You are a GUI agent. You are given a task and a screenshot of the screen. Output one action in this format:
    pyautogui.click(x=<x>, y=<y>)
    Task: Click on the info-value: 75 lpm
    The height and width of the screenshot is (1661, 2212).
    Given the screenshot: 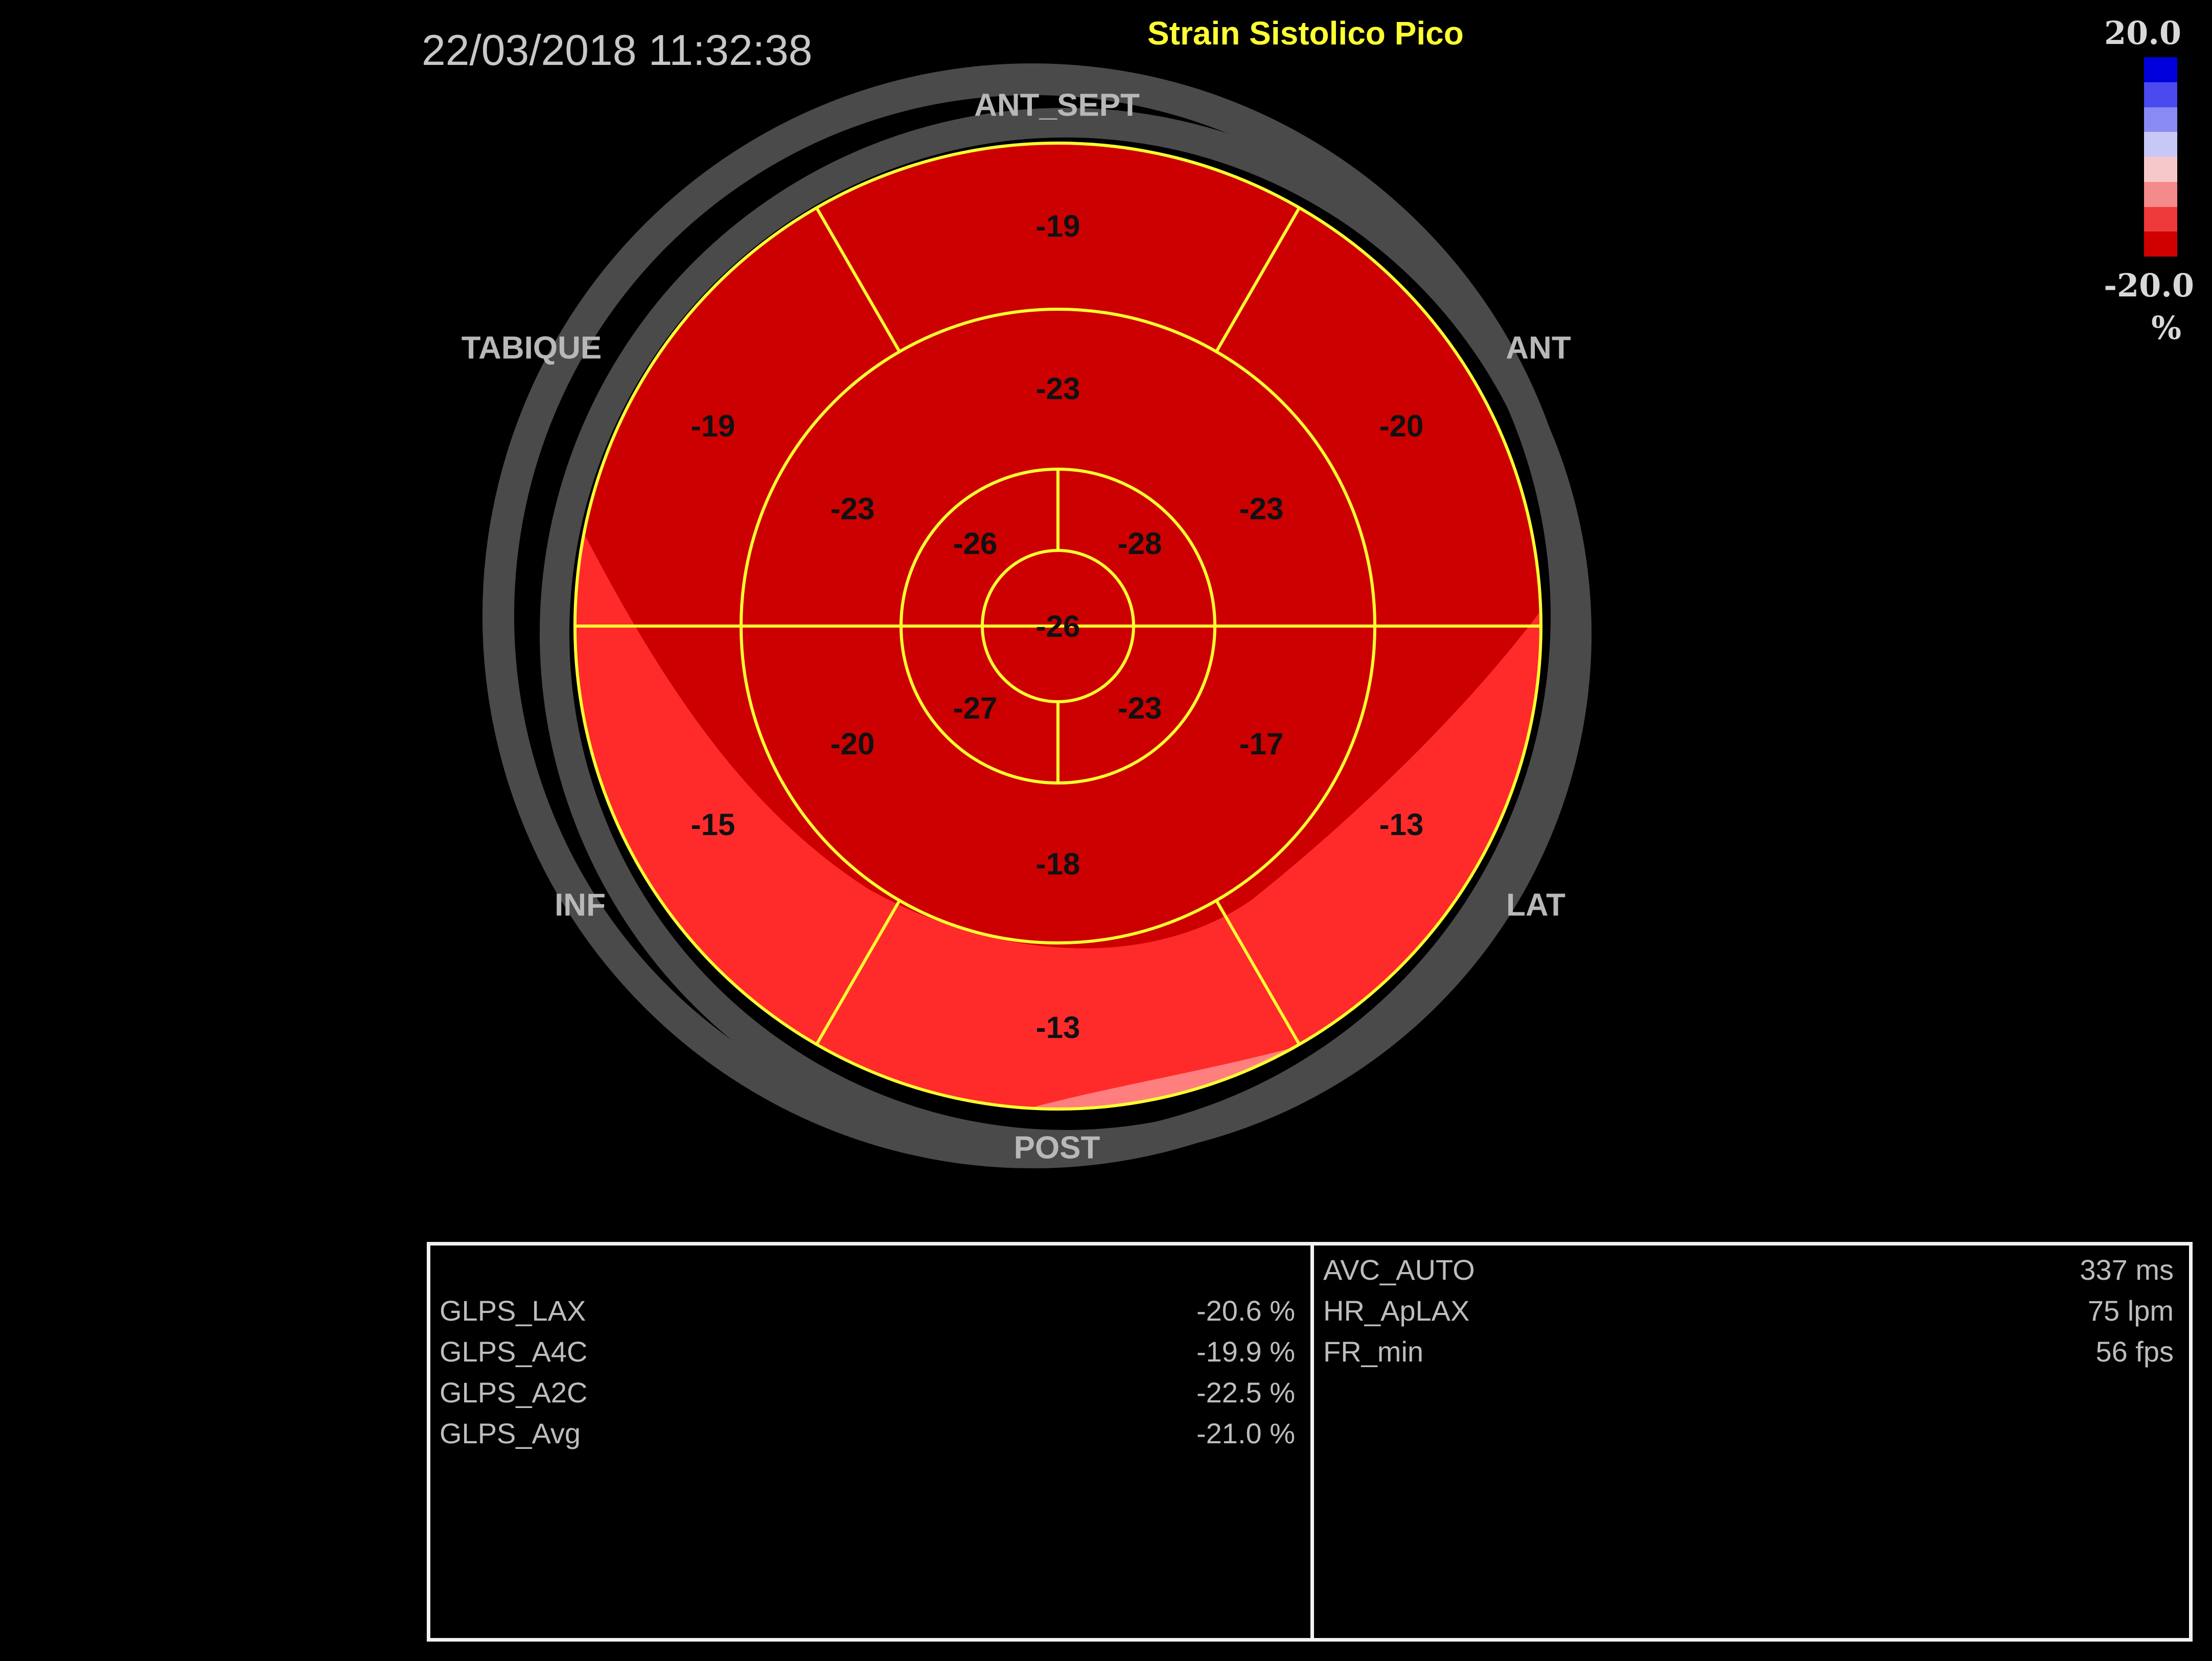 What is the action you would take?
    pyautogui.click(x=2130, y=1311)
    